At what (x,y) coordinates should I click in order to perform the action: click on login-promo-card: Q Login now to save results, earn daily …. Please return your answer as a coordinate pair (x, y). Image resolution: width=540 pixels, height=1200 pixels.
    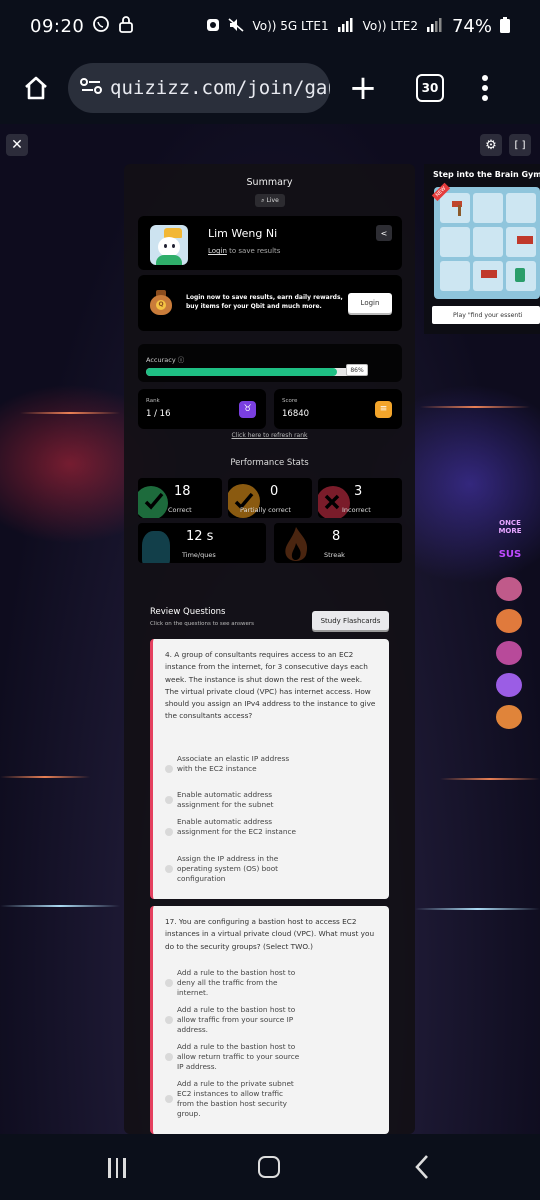
    Looking at the image, I should click on (270, 303).